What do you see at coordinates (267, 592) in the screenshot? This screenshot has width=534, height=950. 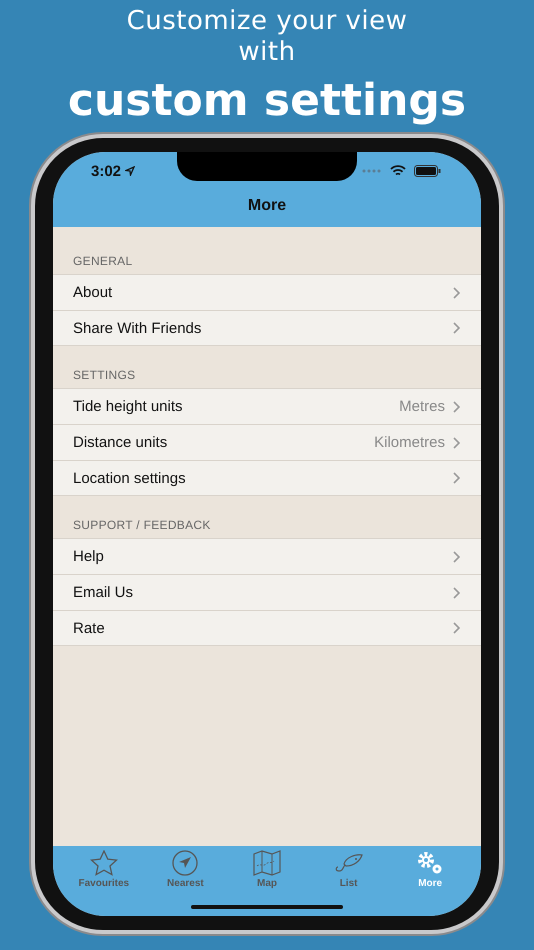 I see `settings-row: Email Us` at bounding box center [267, 592].